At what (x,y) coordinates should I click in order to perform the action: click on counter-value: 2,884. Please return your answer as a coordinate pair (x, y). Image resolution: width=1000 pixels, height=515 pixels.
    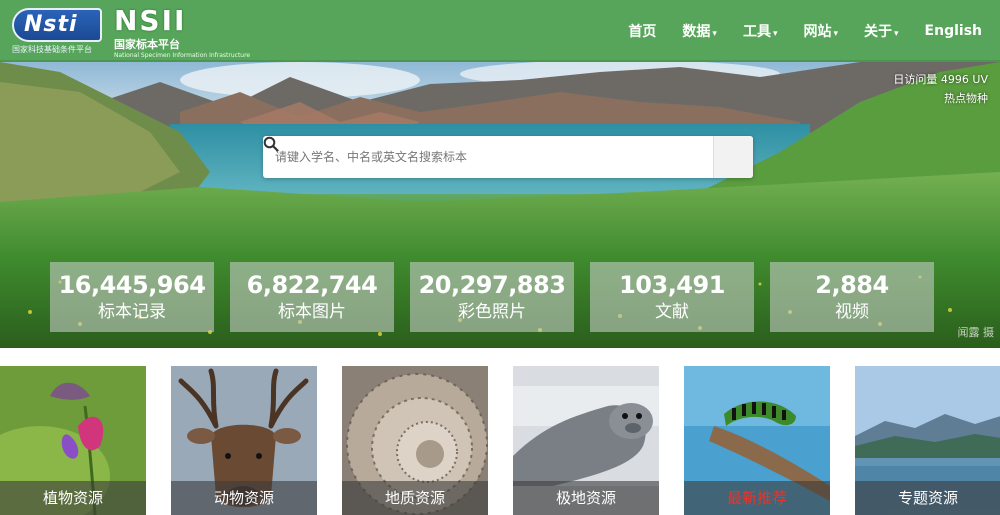
    Looking at the image, I should click on (852, 285).